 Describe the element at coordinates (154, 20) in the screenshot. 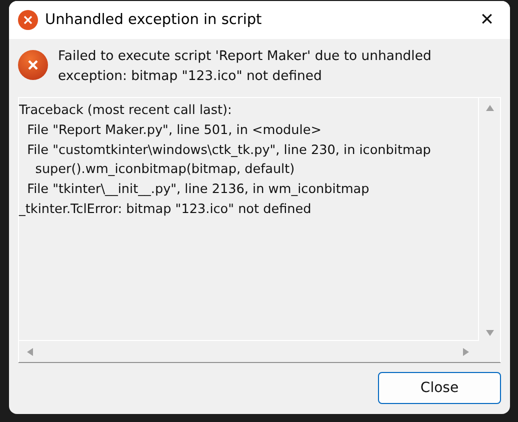

I see `window-title: Unhandled exception in script` at that location.